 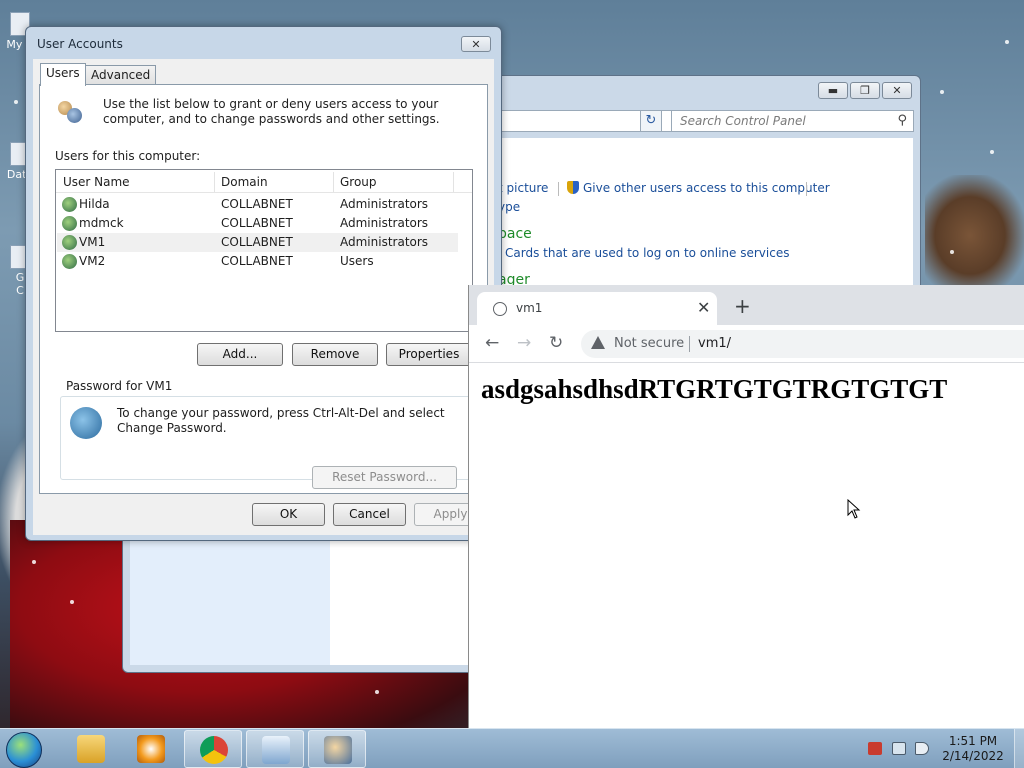 What do you see at coordinates (71, 113) in the screenshot?
I see `users-icon` at bounding box center [71, 113].